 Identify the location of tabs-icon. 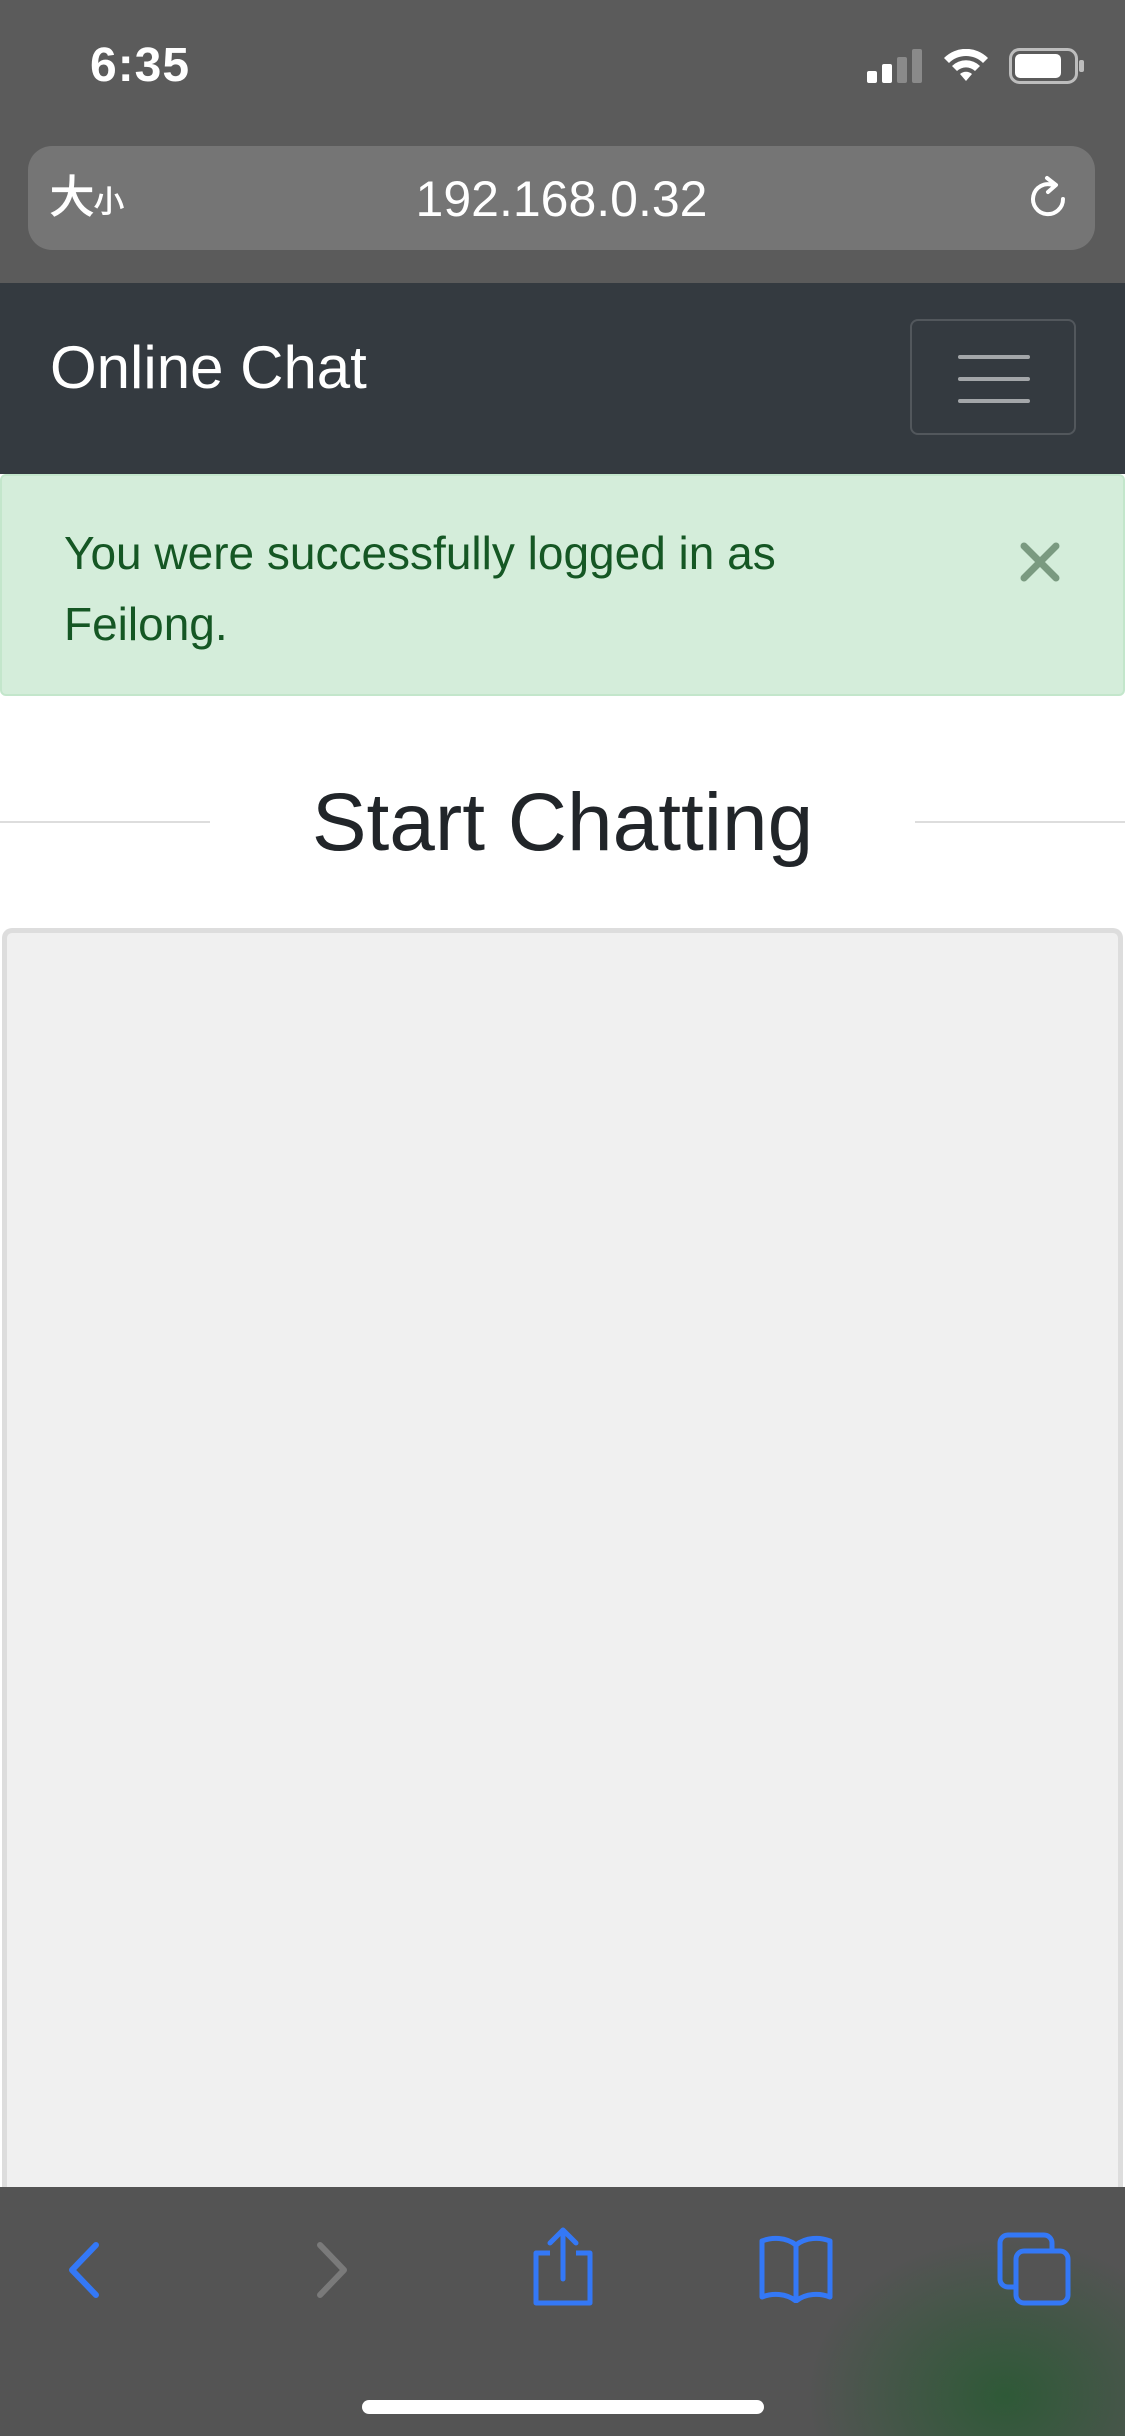
(1034, 2269).